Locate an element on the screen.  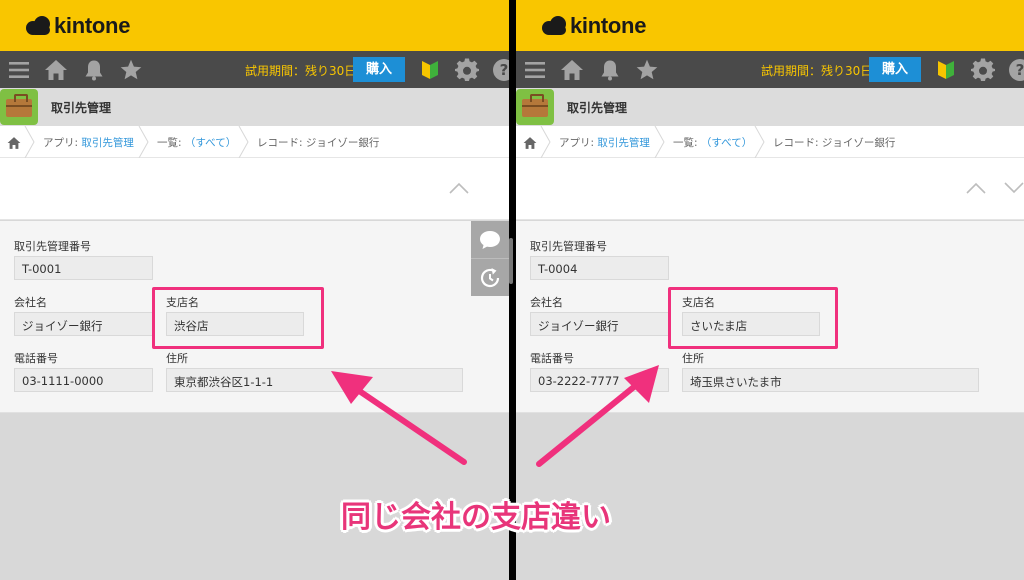
chevron-down-icon is located at coordinates (1013, 188).